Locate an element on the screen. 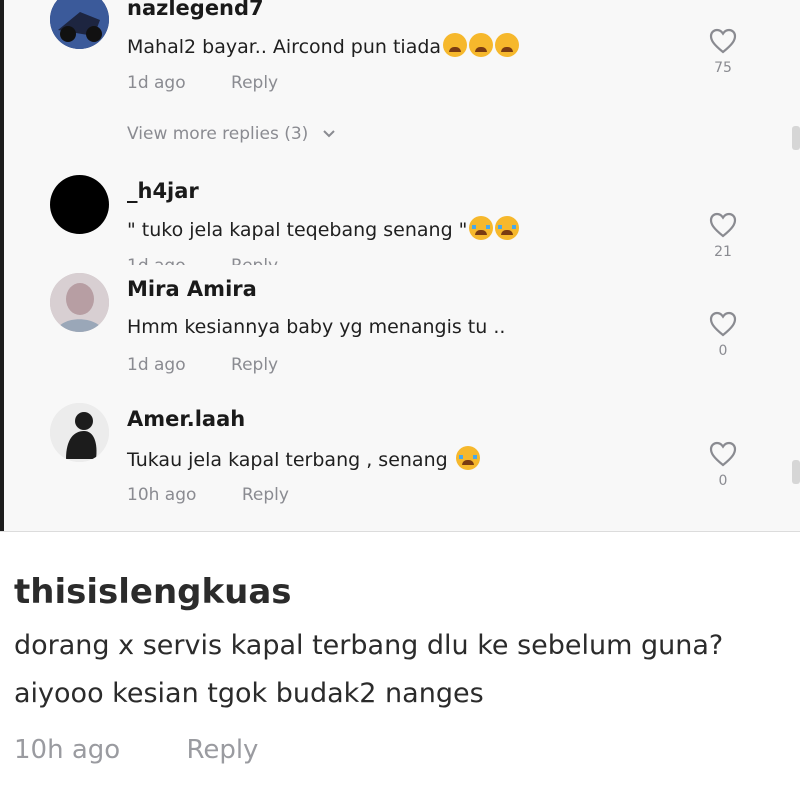  comment-username: nazlegend7 is located at coordinates (195, 10).